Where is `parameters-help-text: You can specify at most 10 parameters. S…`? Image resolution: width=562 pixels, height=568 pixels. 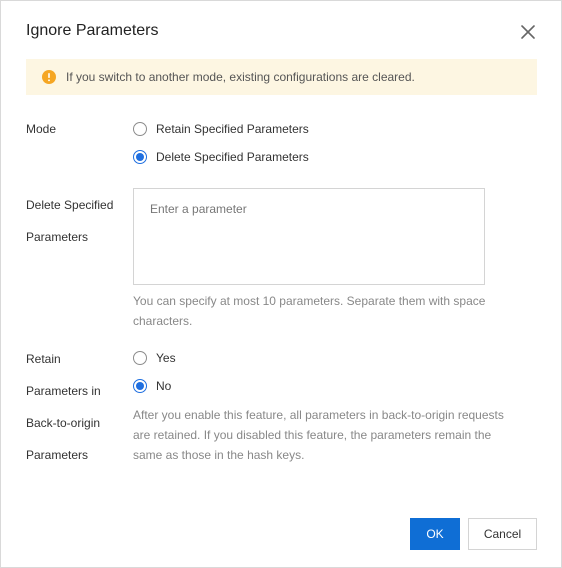 parameters-help-text: You can specify at most 10 parameters. S… is located at coordinates (323, 311).